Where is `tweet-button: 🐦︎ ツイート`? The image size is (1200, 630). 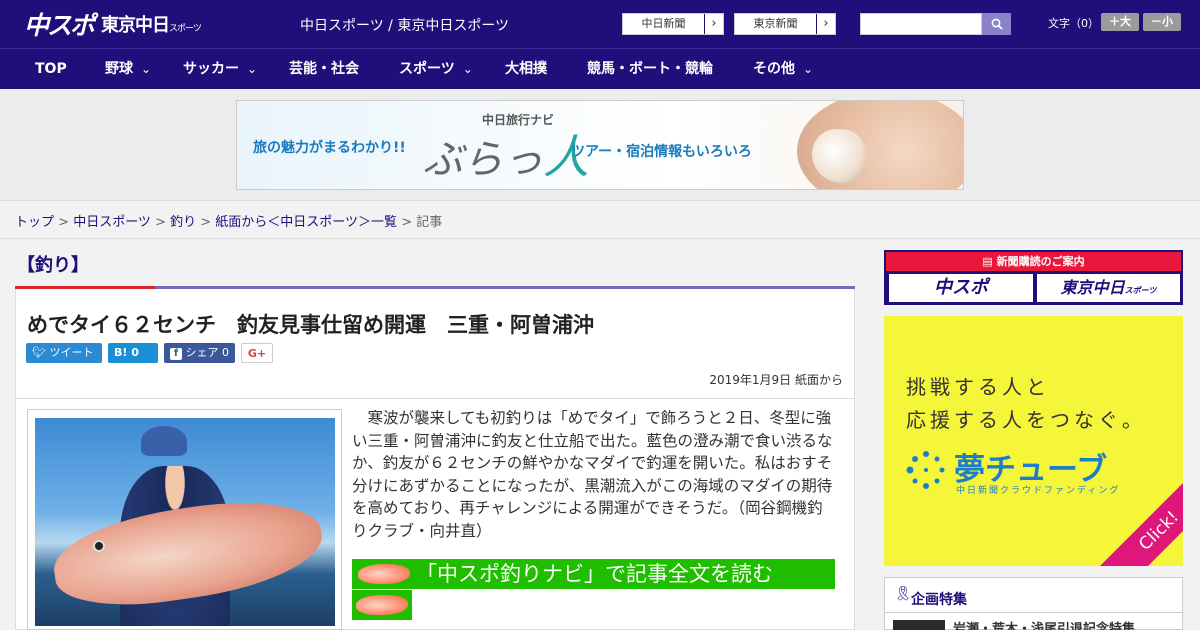 tweet-button: 🐦︎ ツイート is located at coordinates (64, 353).